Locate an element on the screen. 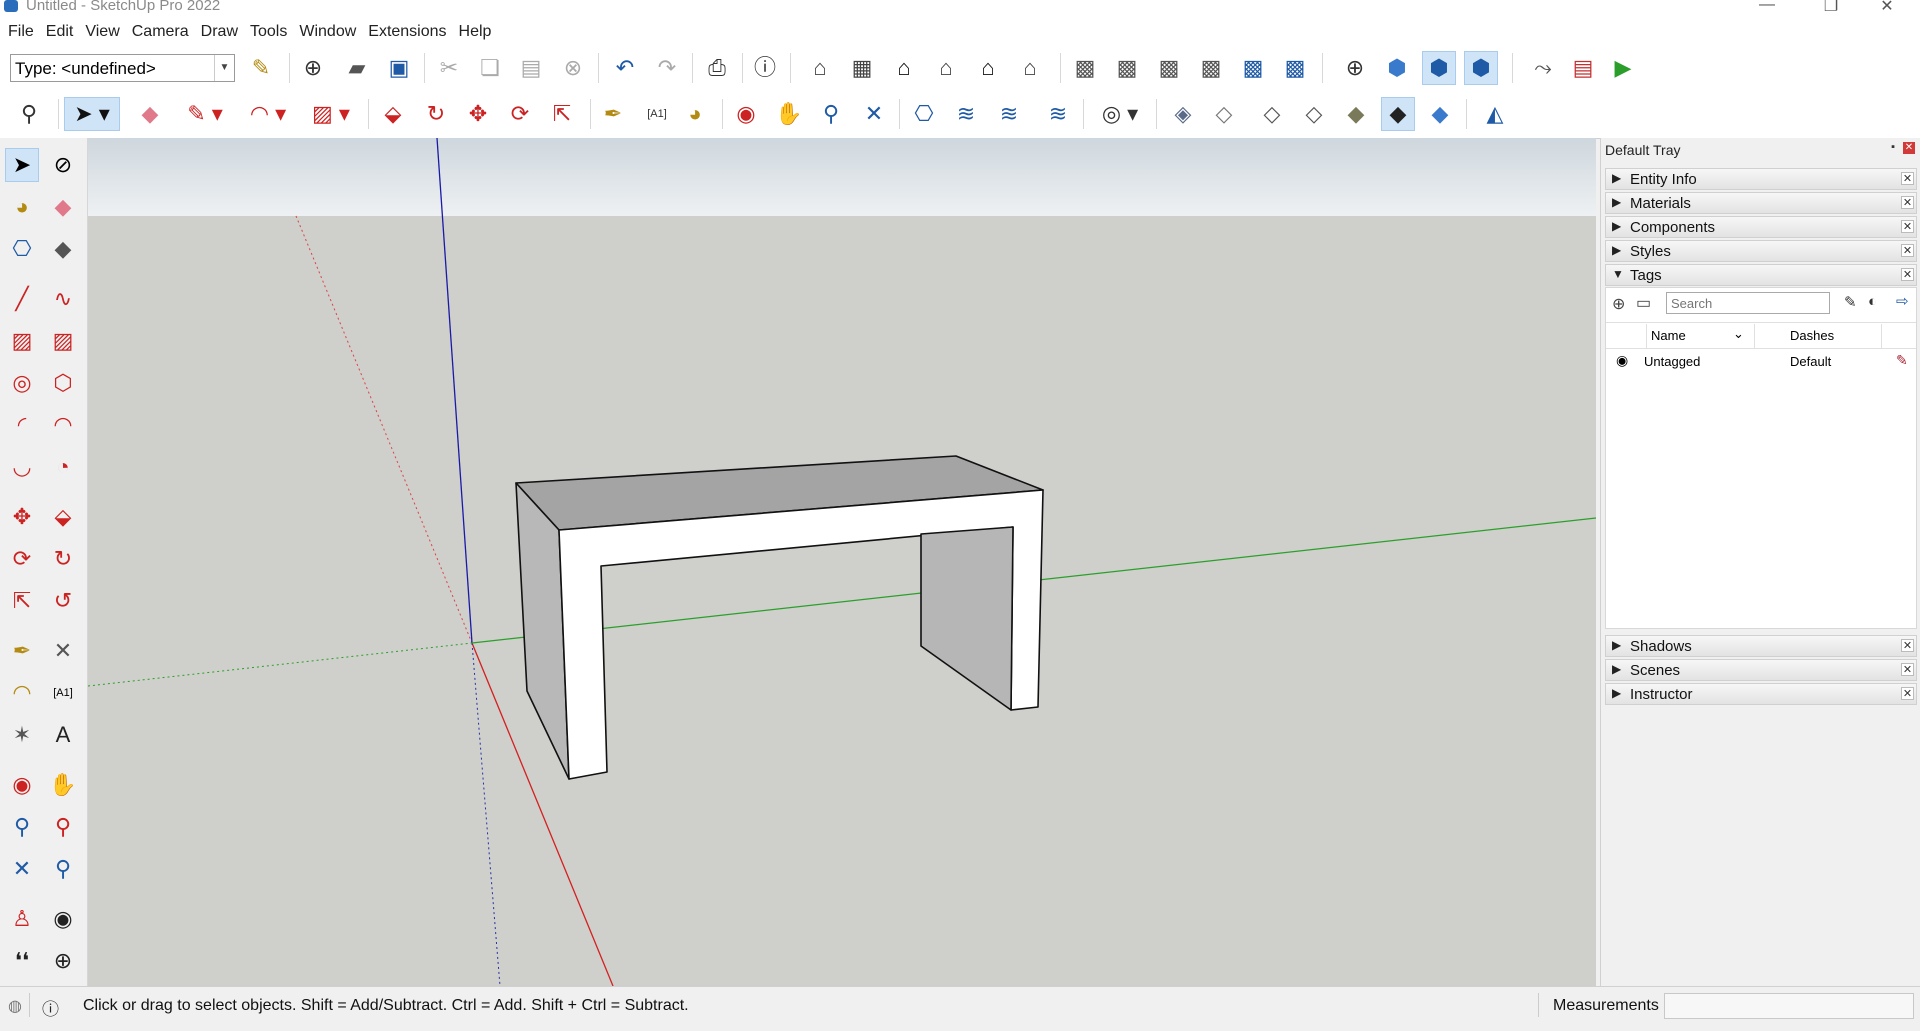 This screenshot has height=1031, width=1920. previous-view-icon: ⚲ is located at coordinates (63, 869).